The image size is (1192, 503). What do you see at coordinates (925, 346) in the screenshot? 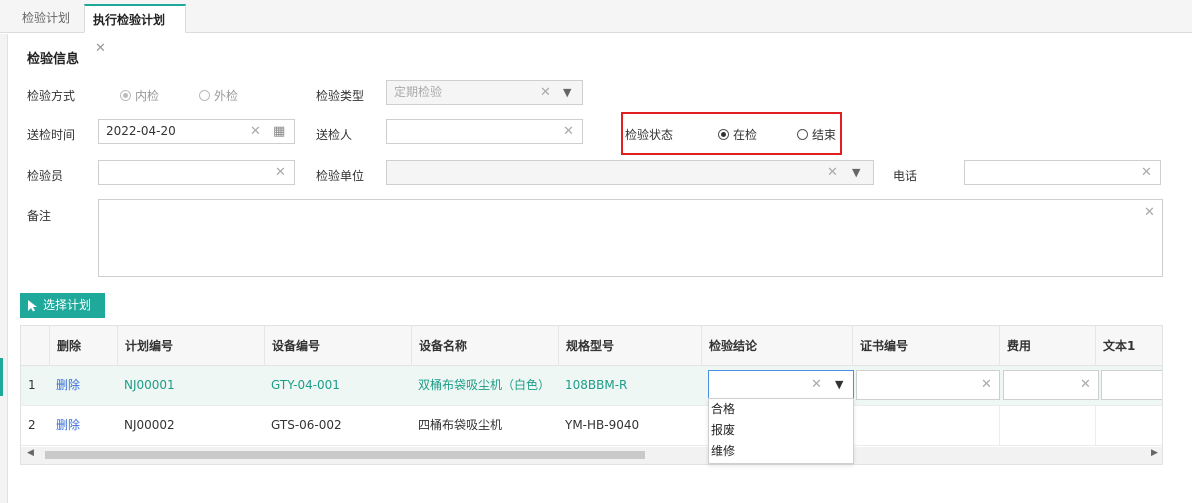
I see `header-certificate-no: 证书编号` at bounding box center [925, 346].